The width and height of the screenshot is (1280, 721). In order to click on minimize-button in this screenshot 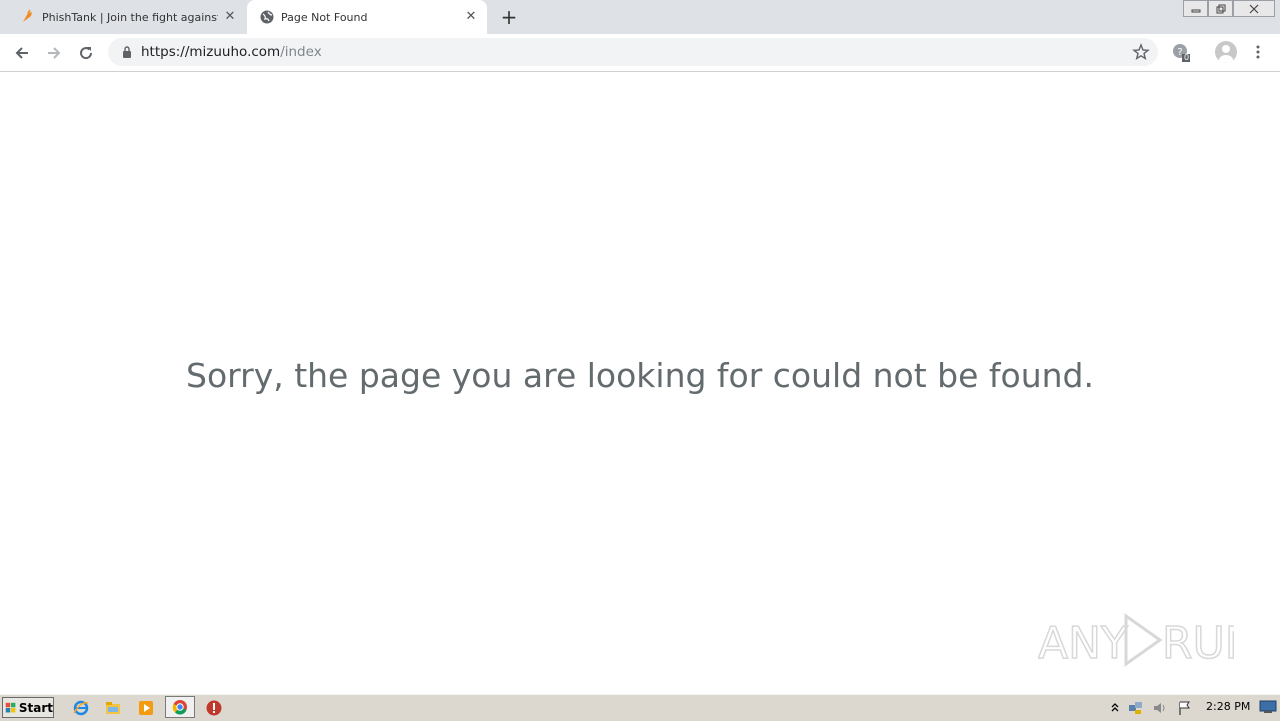, I will do `click(1195, 8)`.